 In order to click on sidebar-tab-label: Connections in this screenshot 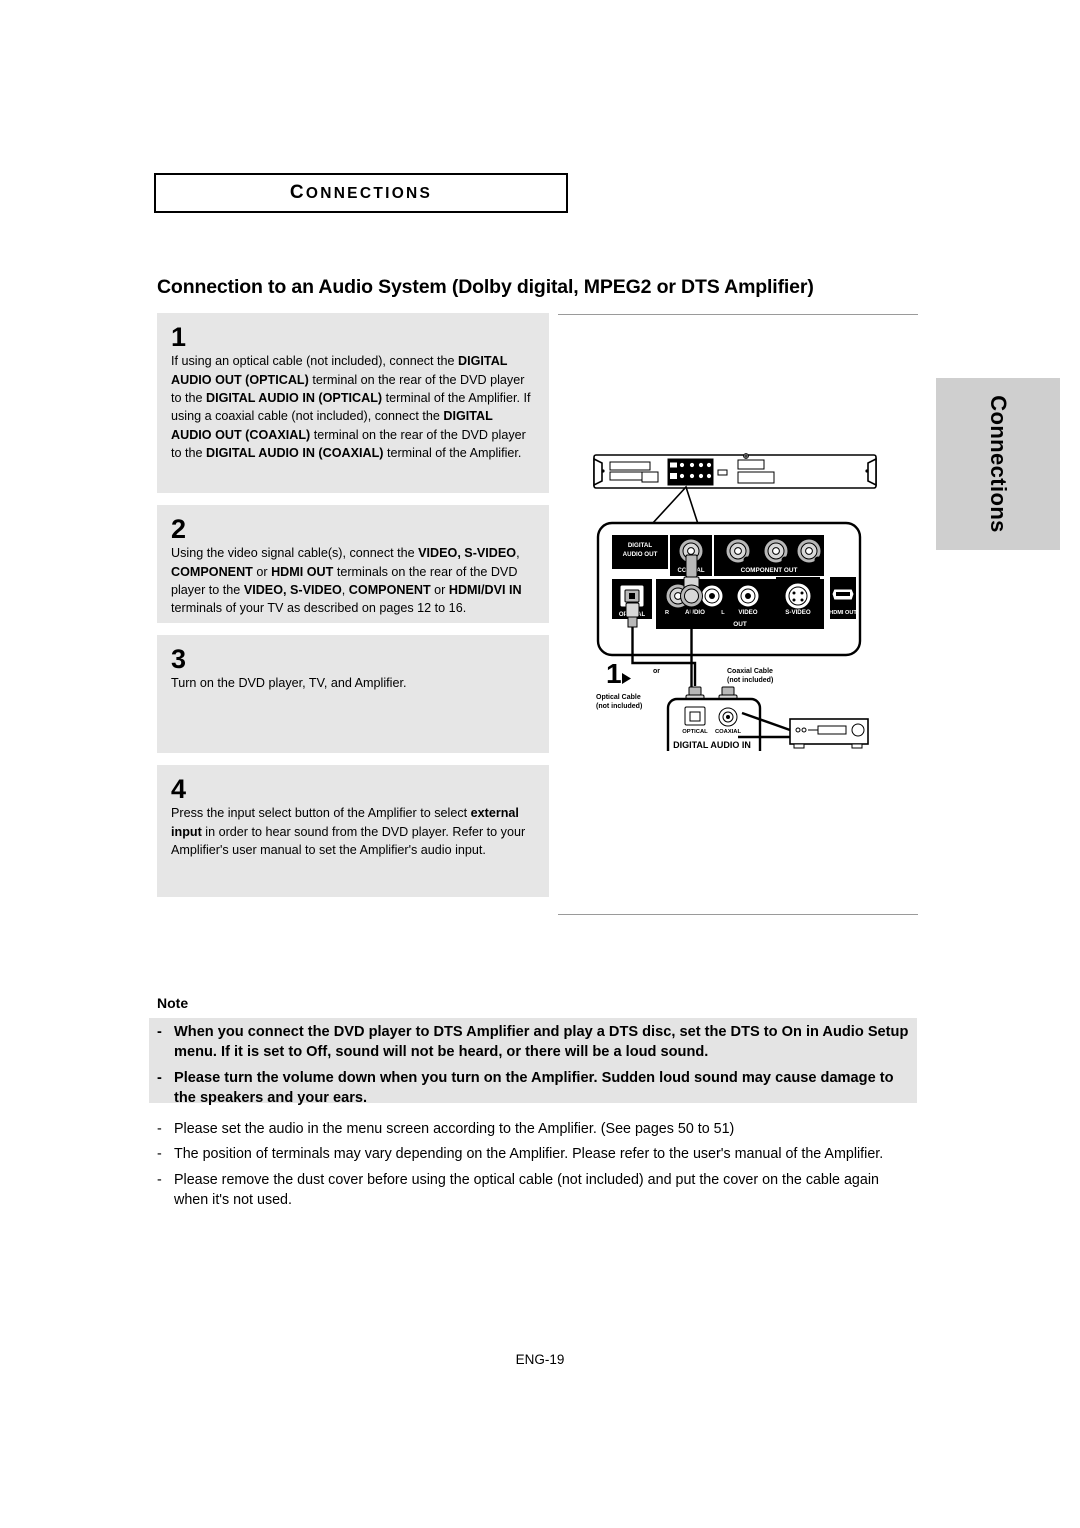, I will do `click(998, 464)`.